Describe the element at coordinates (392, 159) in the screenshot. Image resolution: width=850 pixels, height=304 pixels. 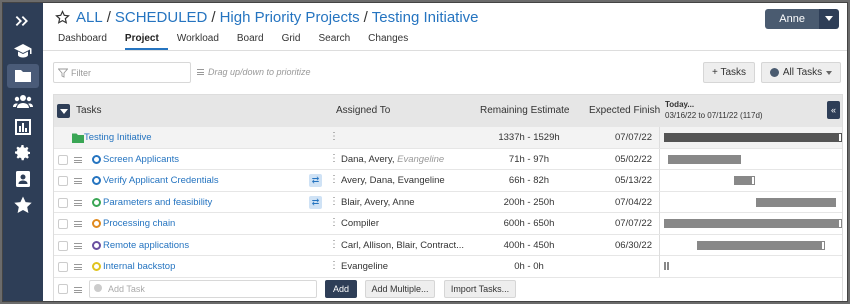
I see `assigned-to: Dana, Avery, Evangeline` at that location.